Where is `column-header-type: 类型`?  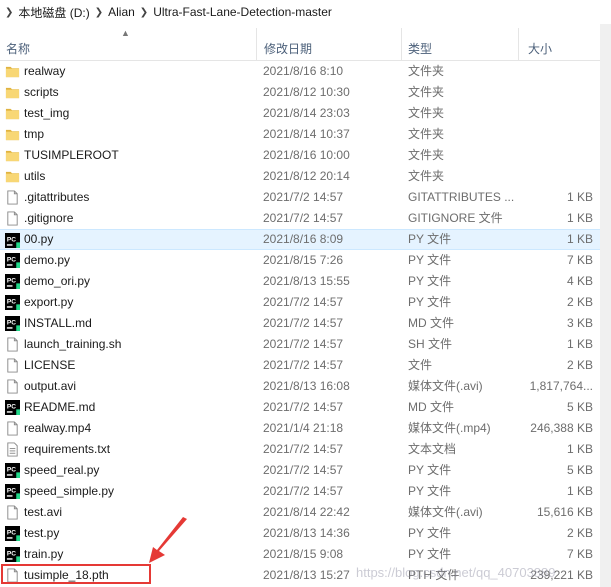 column-header-type: 类型 is located at coordinates (420, 48).